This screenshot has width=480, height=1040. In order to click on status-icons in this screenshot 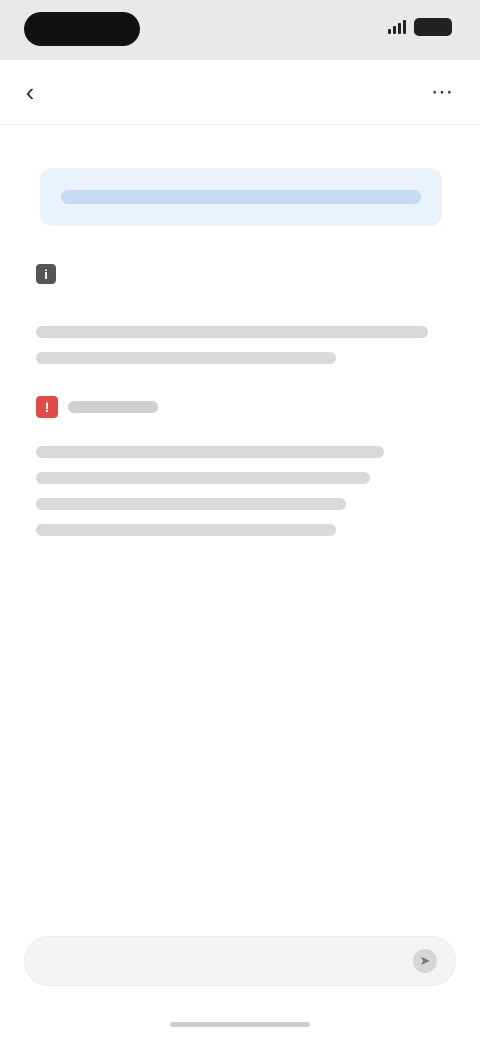, I will do `click(420, 27)`.